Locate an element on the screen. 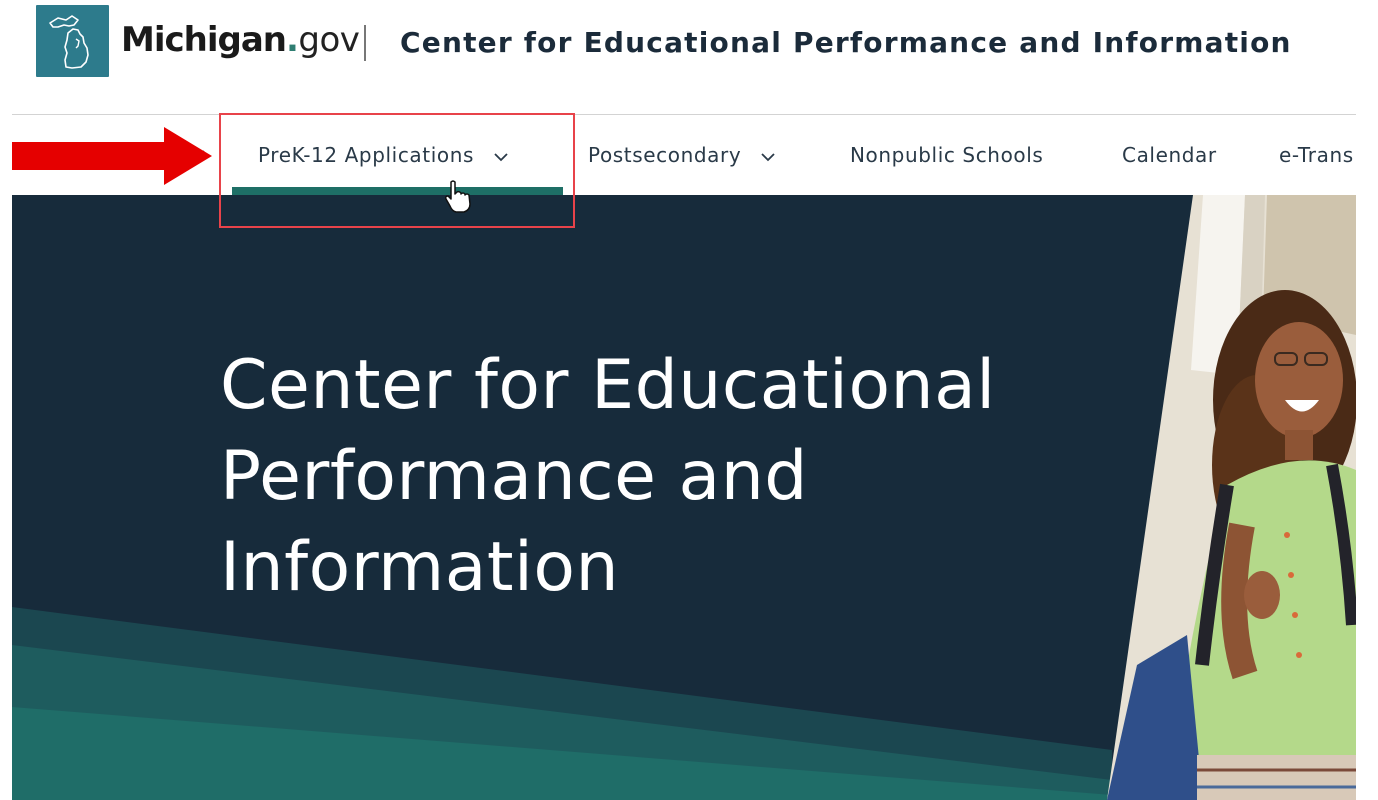  red-arrow-annotation-icon is located at coordinates (112, 156).